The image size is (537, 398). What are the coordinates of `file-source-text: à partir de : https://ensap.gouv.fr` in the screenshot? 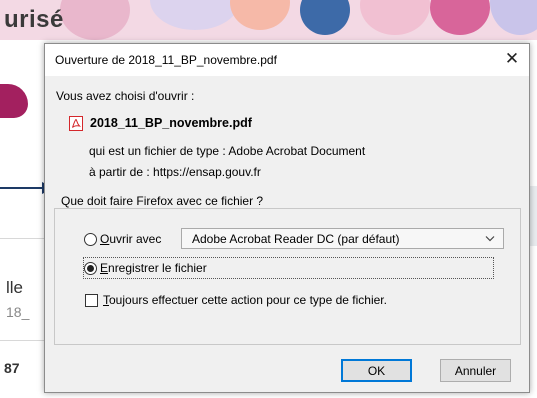 It's located at (175, 172).